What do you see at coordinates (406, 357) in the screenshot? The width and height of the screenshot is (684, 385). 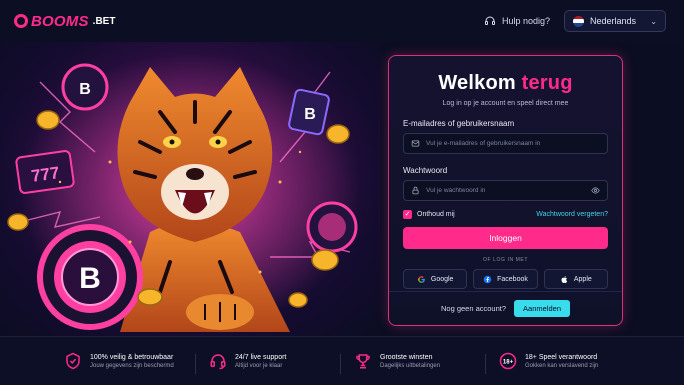 I see `feature-title: Grootste winsten` at bounding box center [406, 357].